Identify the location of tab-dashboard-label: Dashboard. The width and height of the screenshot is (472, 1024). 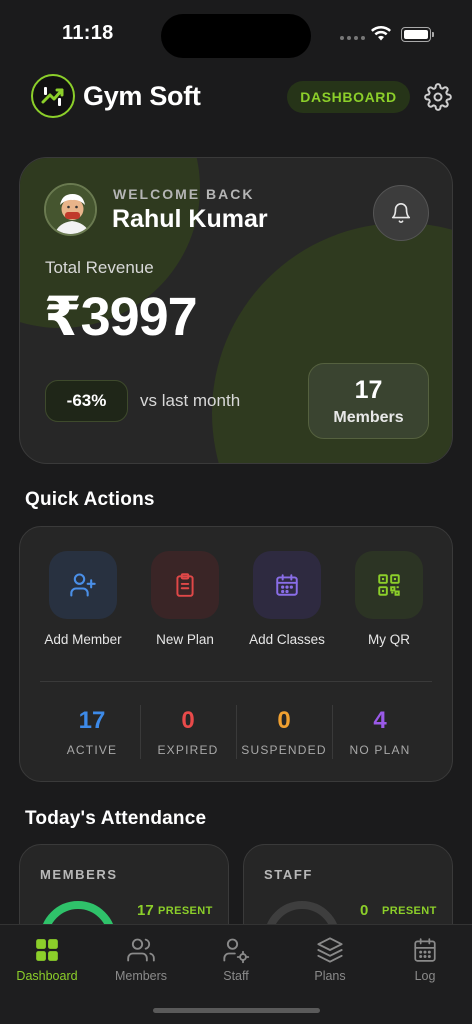
(47, 976).